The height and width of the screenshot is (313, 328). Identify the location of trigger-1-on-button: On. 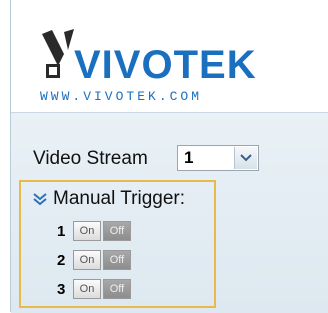
(87, 231).